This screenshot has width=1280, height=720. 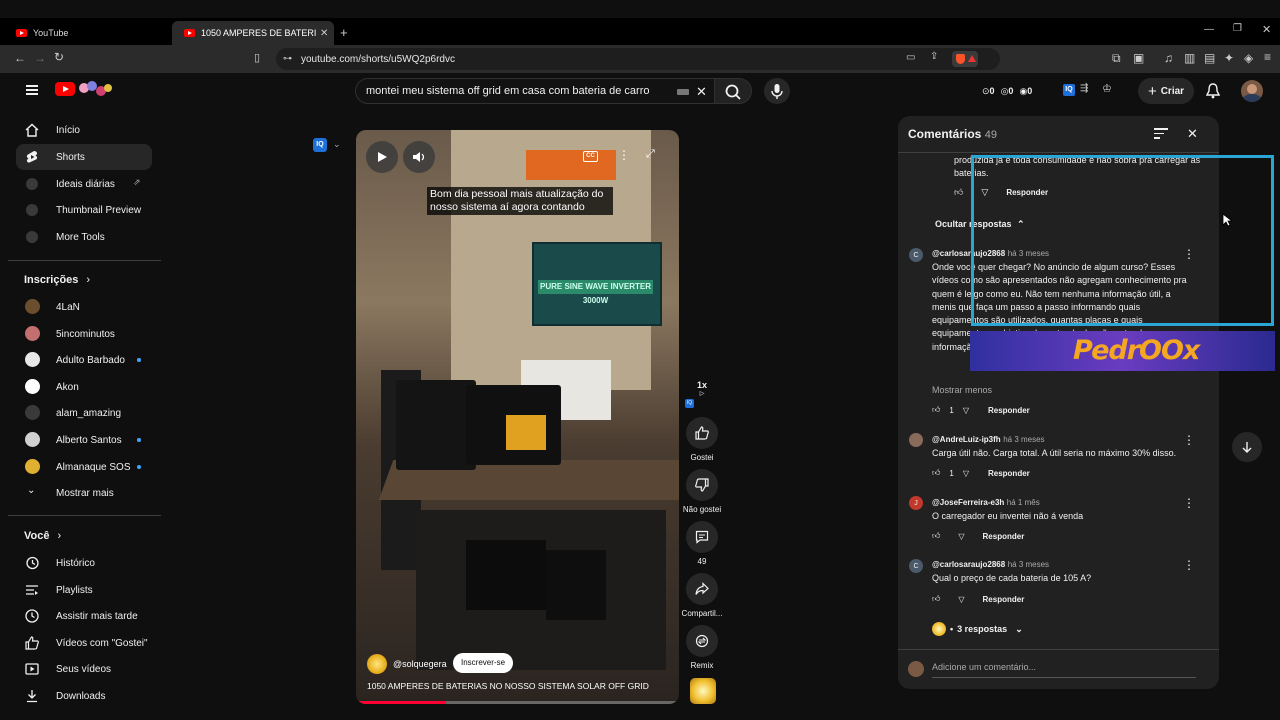 I want to click on back-icon: ←, so click(x=20, y=58).